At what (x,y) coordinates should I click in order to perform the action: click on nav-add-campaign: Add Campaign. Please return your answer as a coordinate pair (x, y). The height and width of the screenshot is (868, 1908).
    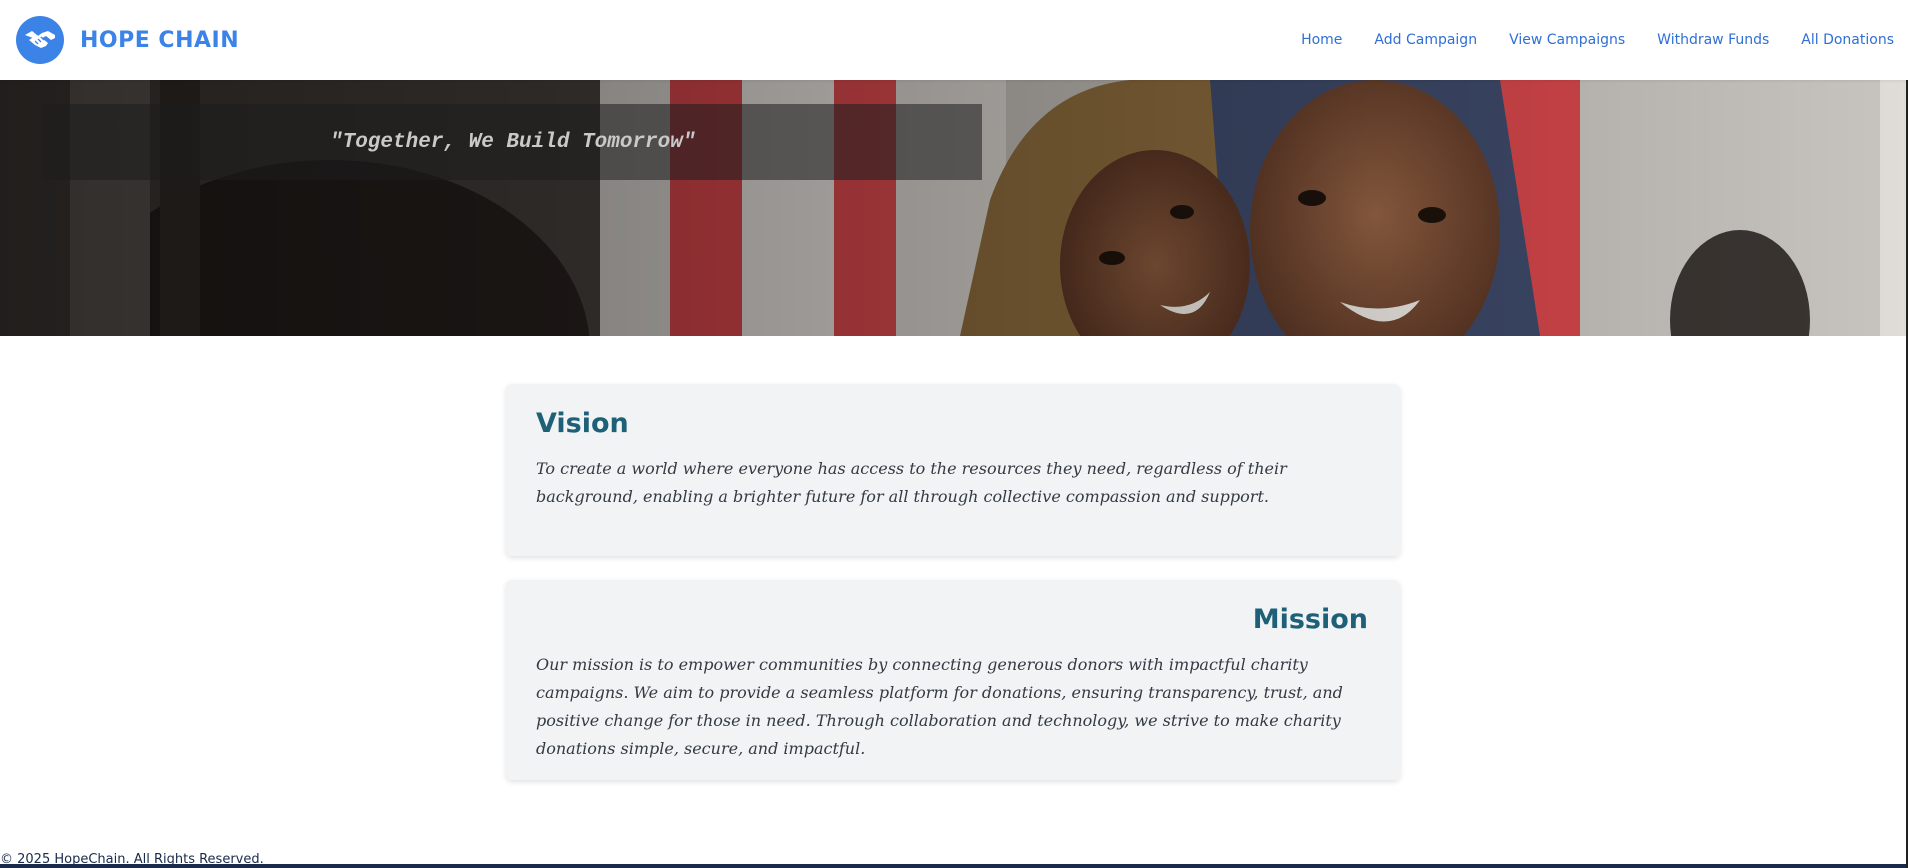
    Looking at the image, I should click on (1425, 40).